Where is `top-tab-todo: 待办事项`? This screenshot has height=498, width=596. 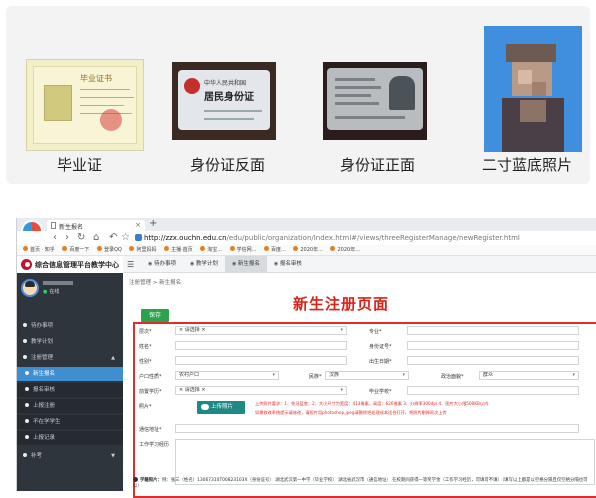
top-tab-todo: 待办事项 is located at coordinates (162, 264).